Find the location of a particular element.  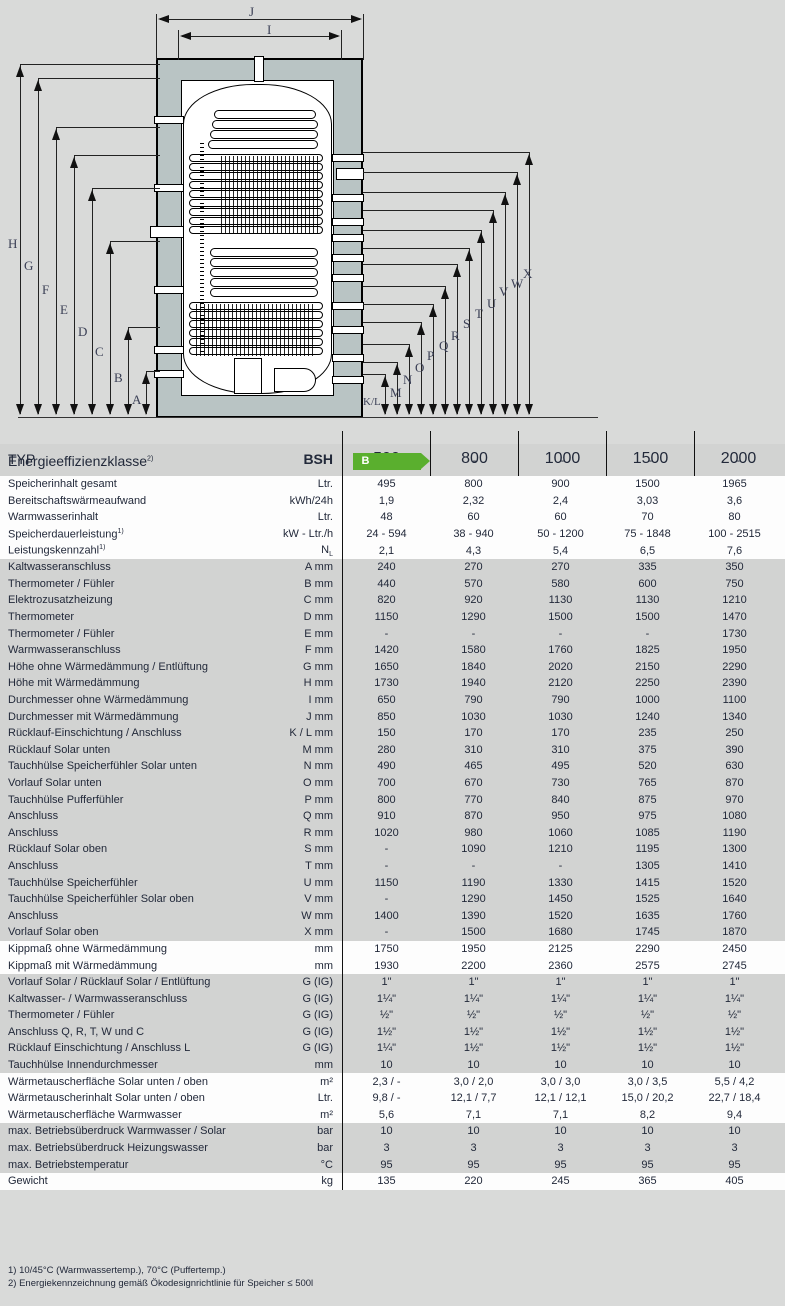

row-value: 820 is located at coordinates (386, 600).